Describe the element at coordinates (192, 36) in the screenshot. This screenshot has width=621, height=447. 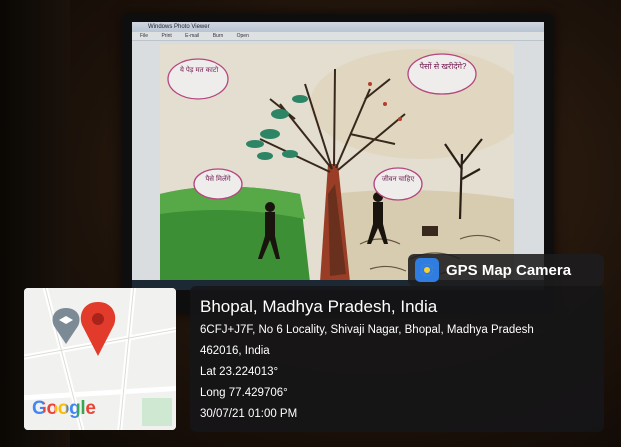
I see `menu-email: E-mail` at that location.